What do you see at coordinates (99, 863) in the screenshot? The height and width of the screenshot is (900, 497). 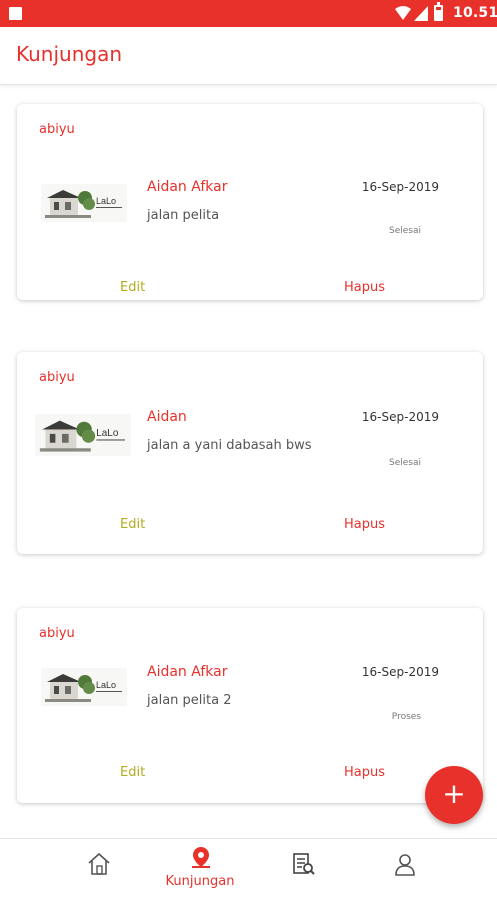 I see `home-icon` at bounding box center [99, 863].